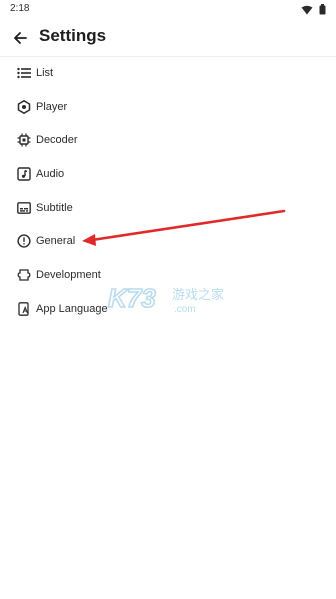 The width and height of the screenshot is (336, 599). I want to click on player-icon, so click(24, 107).